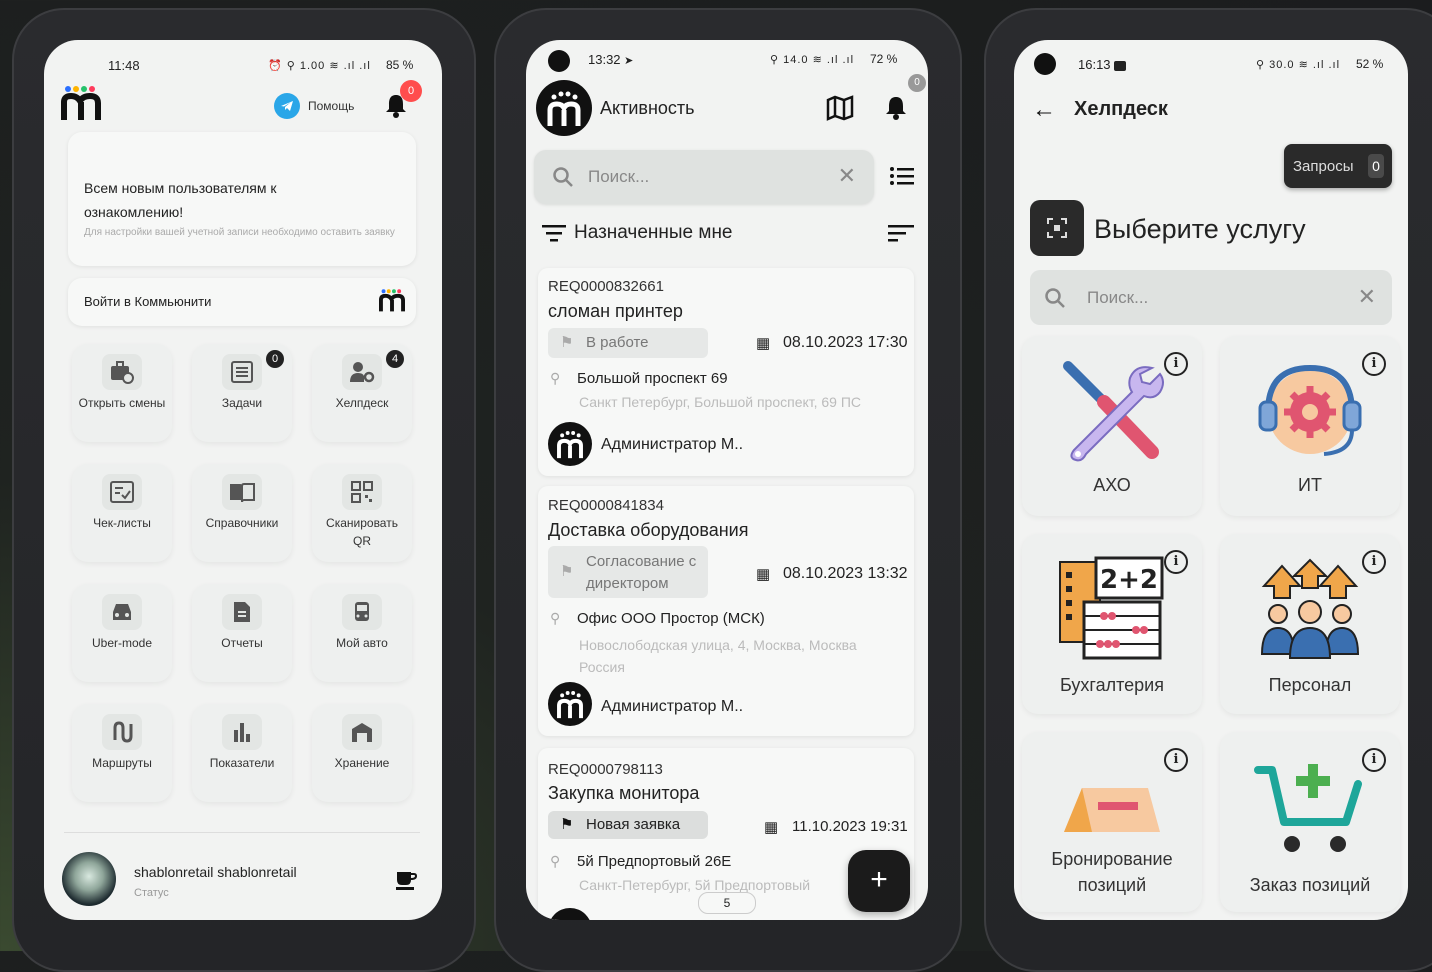  What do you see at coordinates (879, 881) in the screenshot?
I see `add-request-button: +` at bounding box center [879, 881].